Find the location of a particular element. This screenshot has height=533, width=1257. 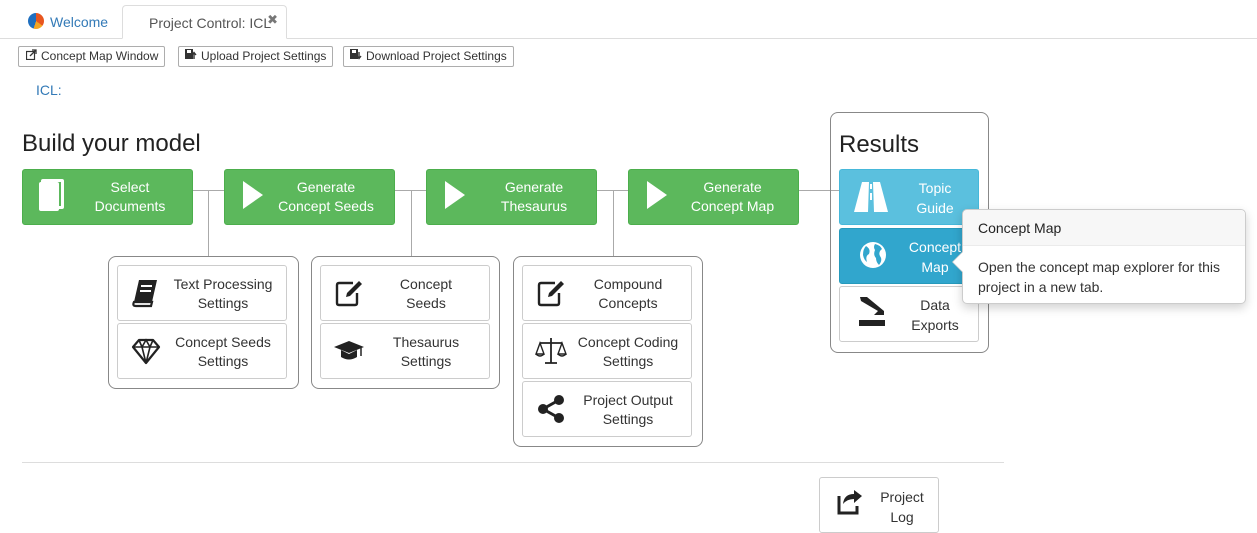

project-output-settings-button: Project Output Settings is located at coordinates (607, 409).